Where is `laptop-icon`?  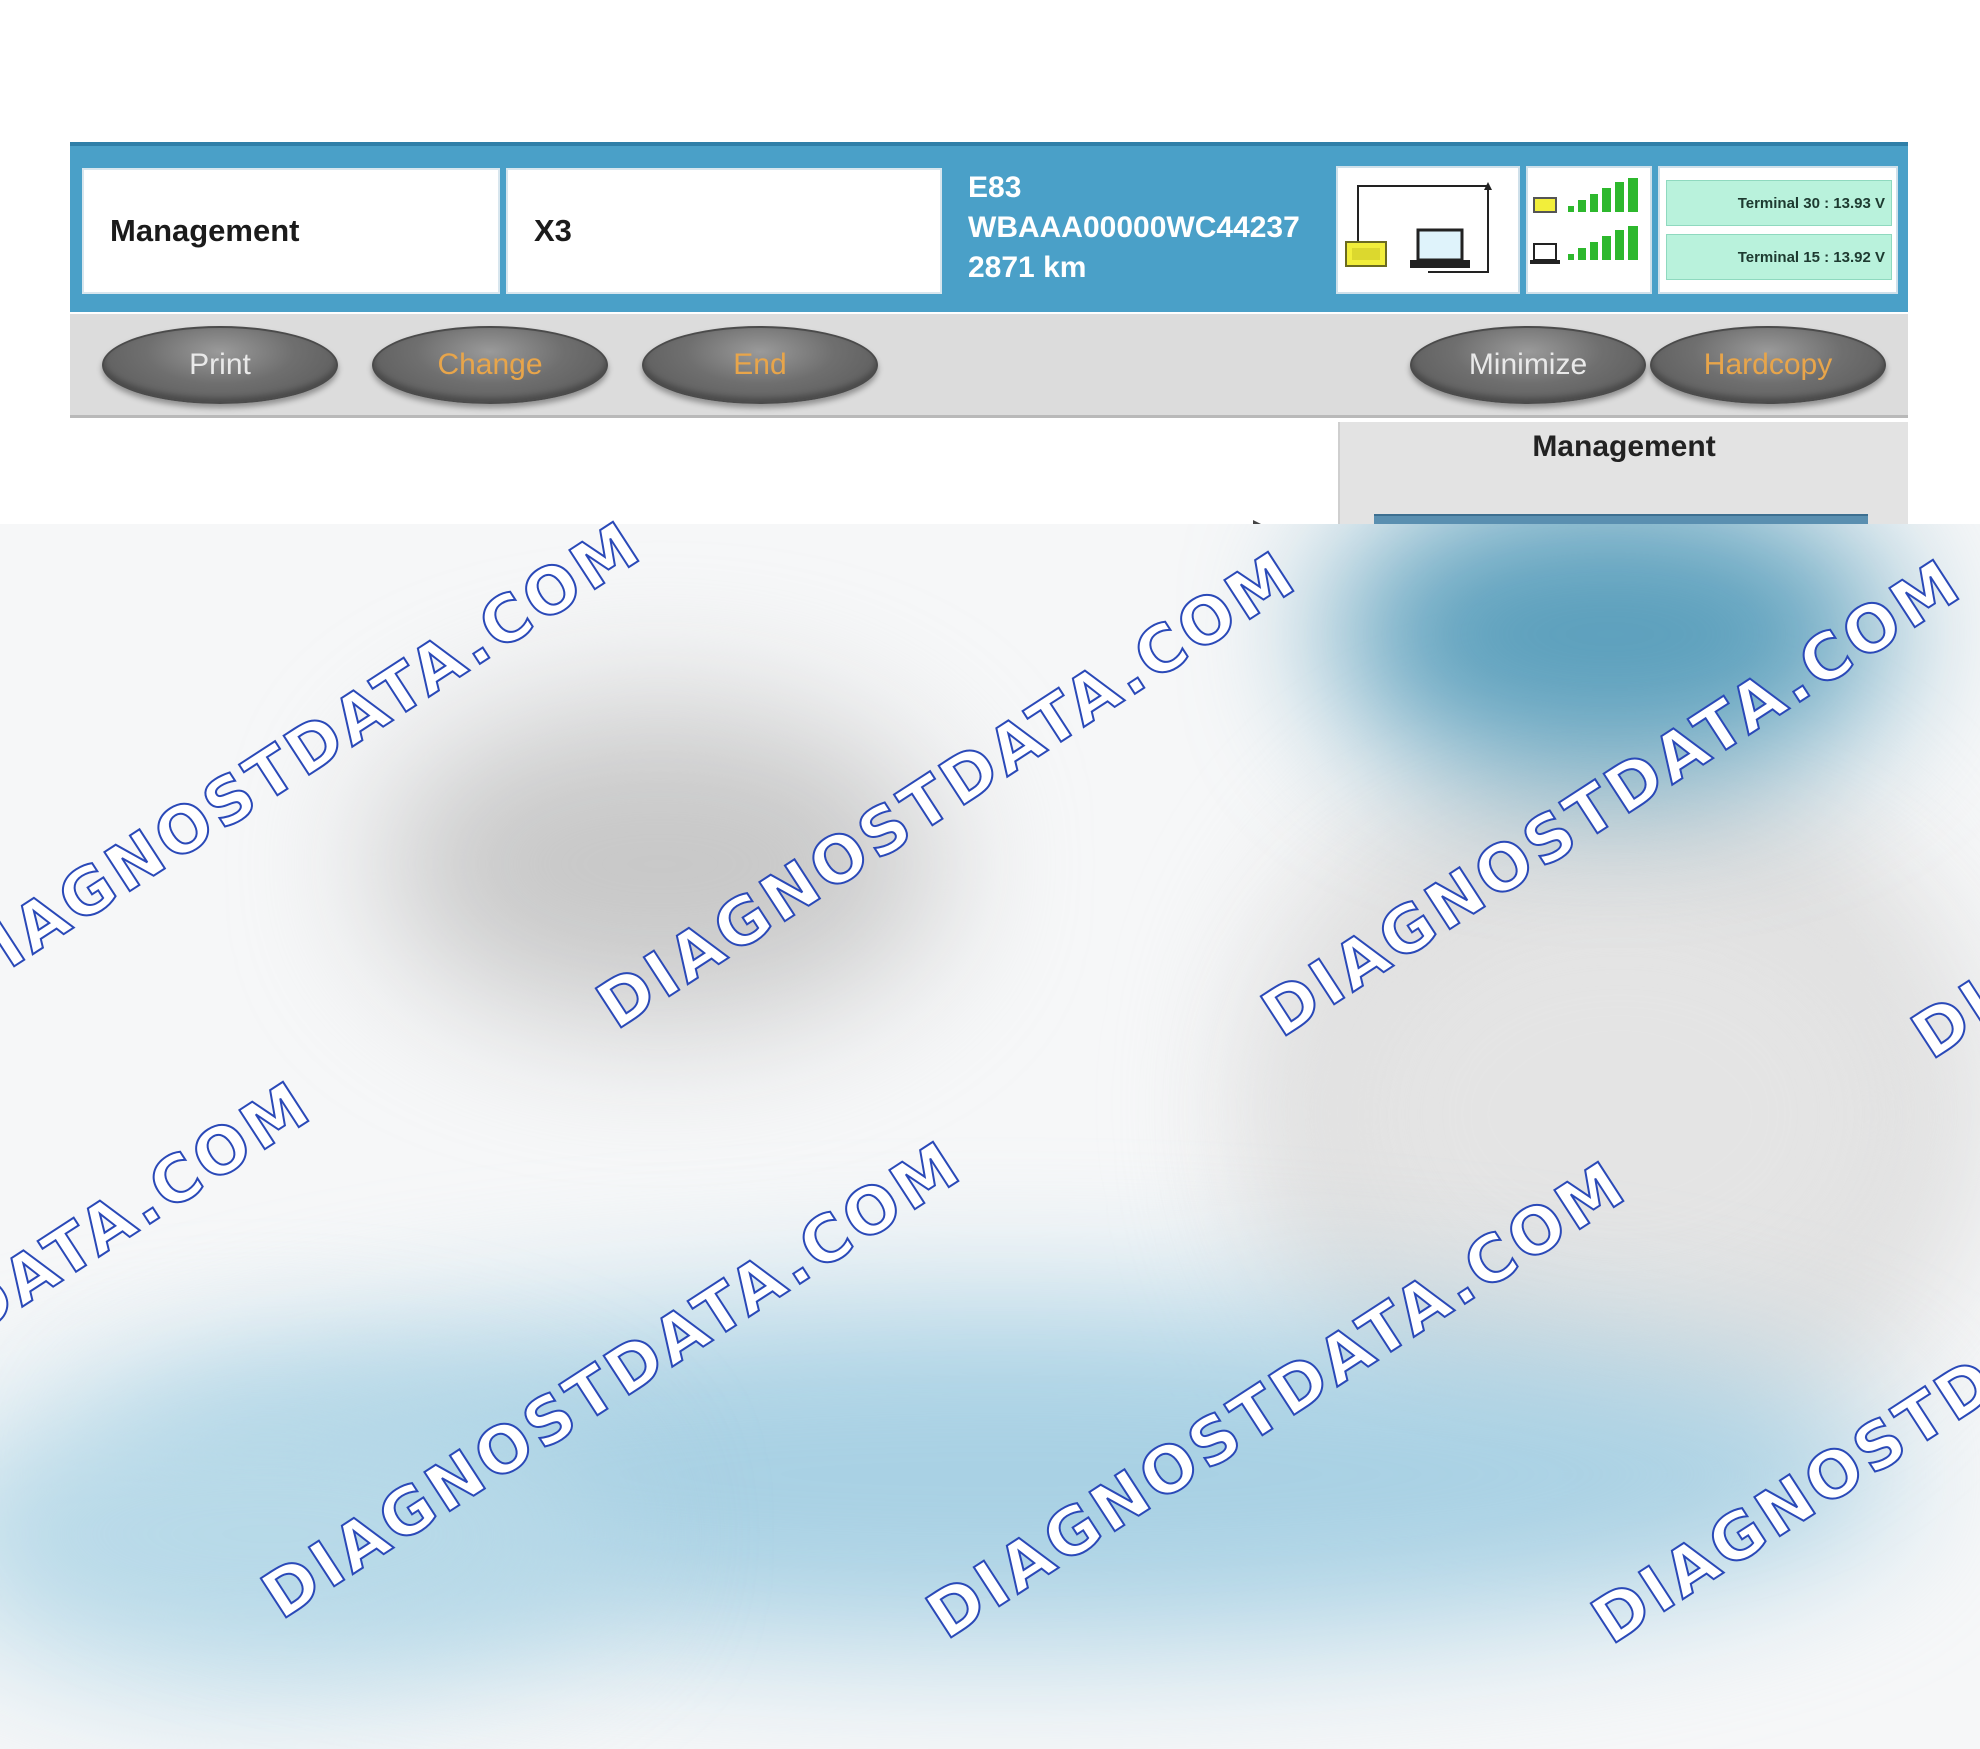 laptop-icon is located at coordinates (1440, 248).